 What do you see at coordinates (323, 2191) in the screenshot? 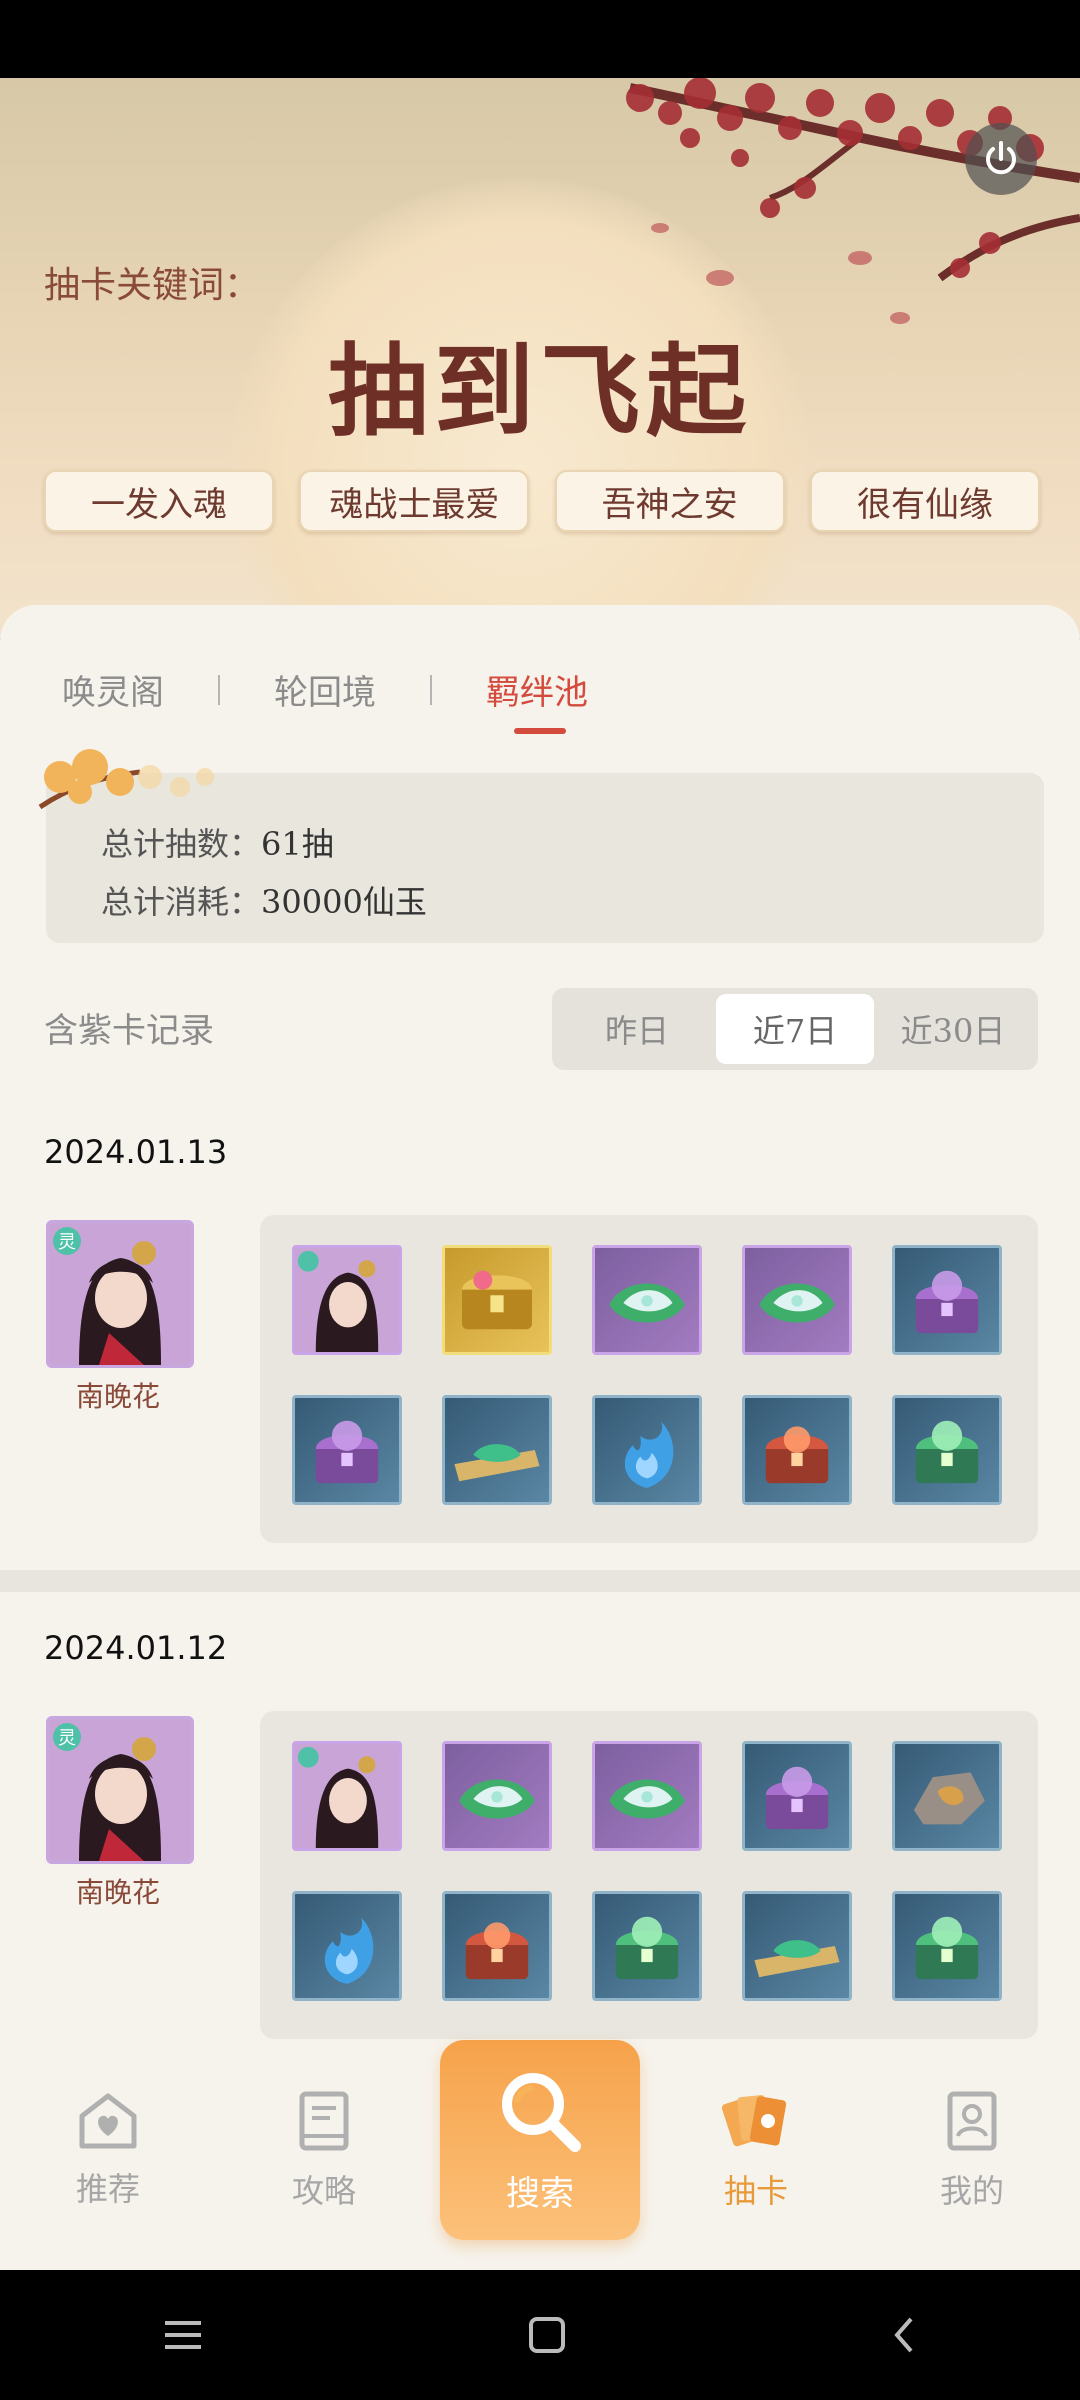
I see `nav-label: 攻略` at bounding box center [323, 2191].